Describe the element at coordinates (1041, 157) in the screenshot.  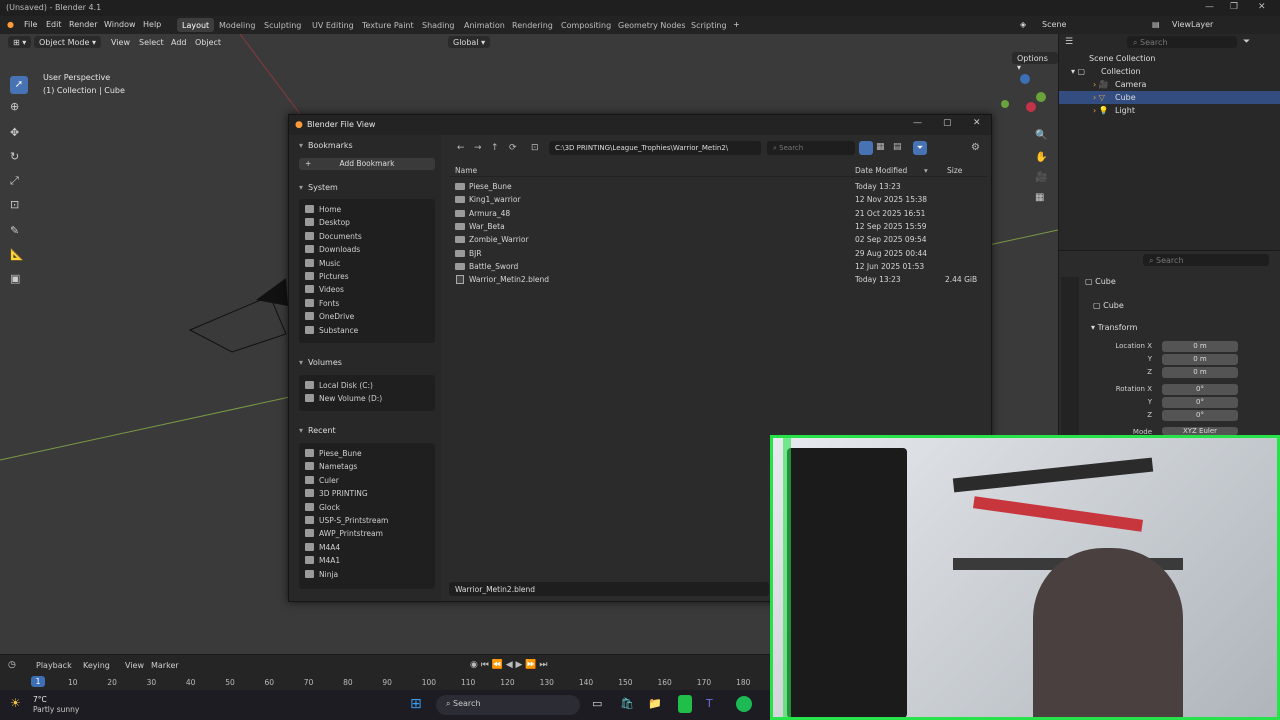
I see `pan-hand-icon: ✋` at that location.